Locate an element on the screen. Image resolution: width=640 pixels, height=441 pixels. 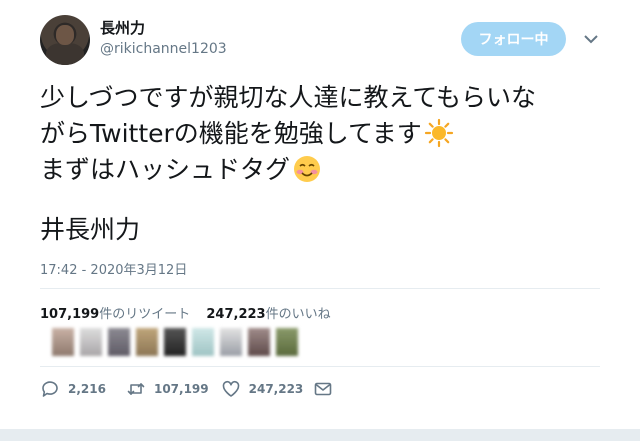
page-footer-strip is located at coordinates (320, 435).